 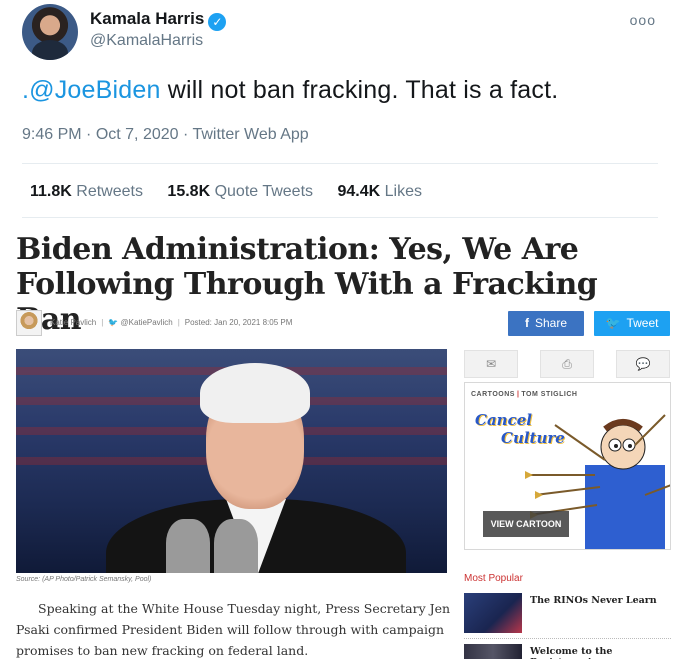 I want to click on print-icon: ⎙, so click(x=567, y=364).